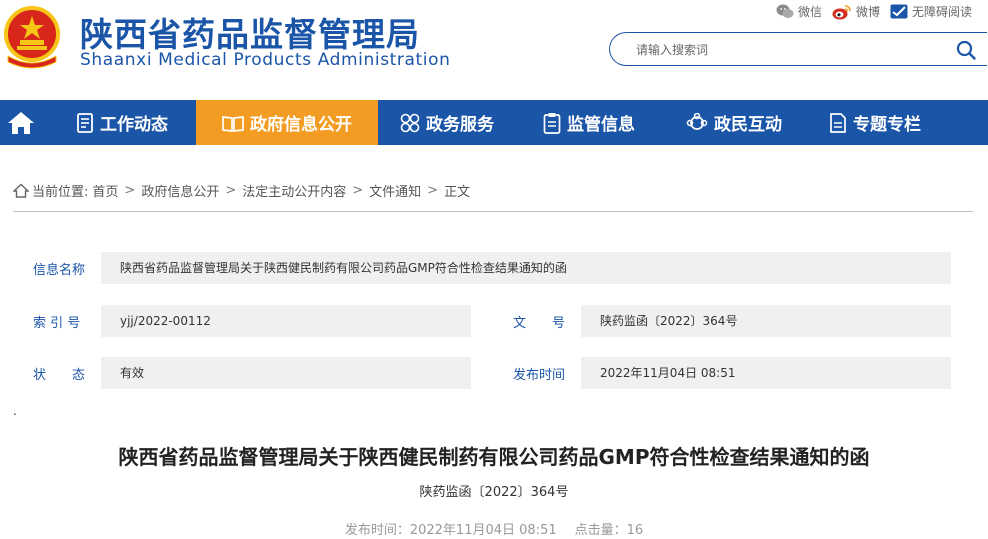  What do you see at coordinates (294, 190) in the screenshot?
I see `breadcrumb-statutory: 法定主动公开内容` at bounding box center [294, 190].